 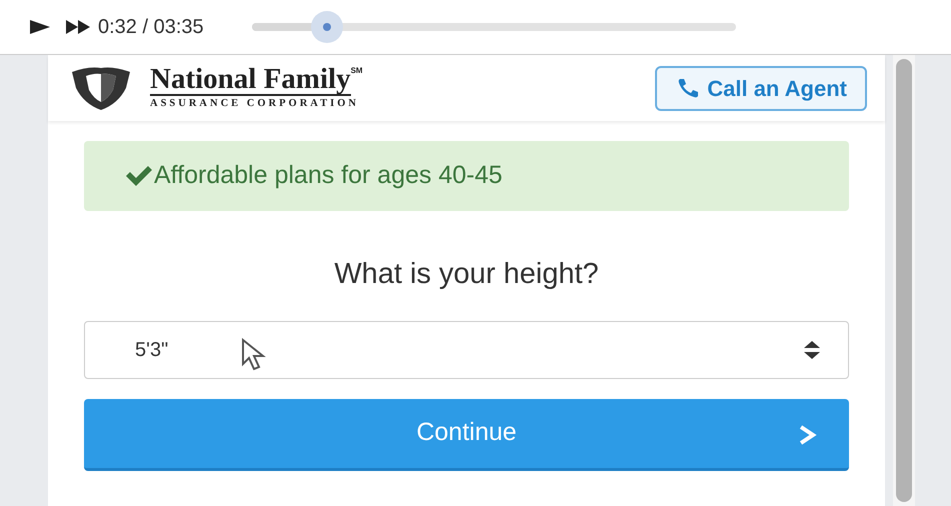 I want to click on call-agent-button: Call an Agent, so click(x=761, y=88).